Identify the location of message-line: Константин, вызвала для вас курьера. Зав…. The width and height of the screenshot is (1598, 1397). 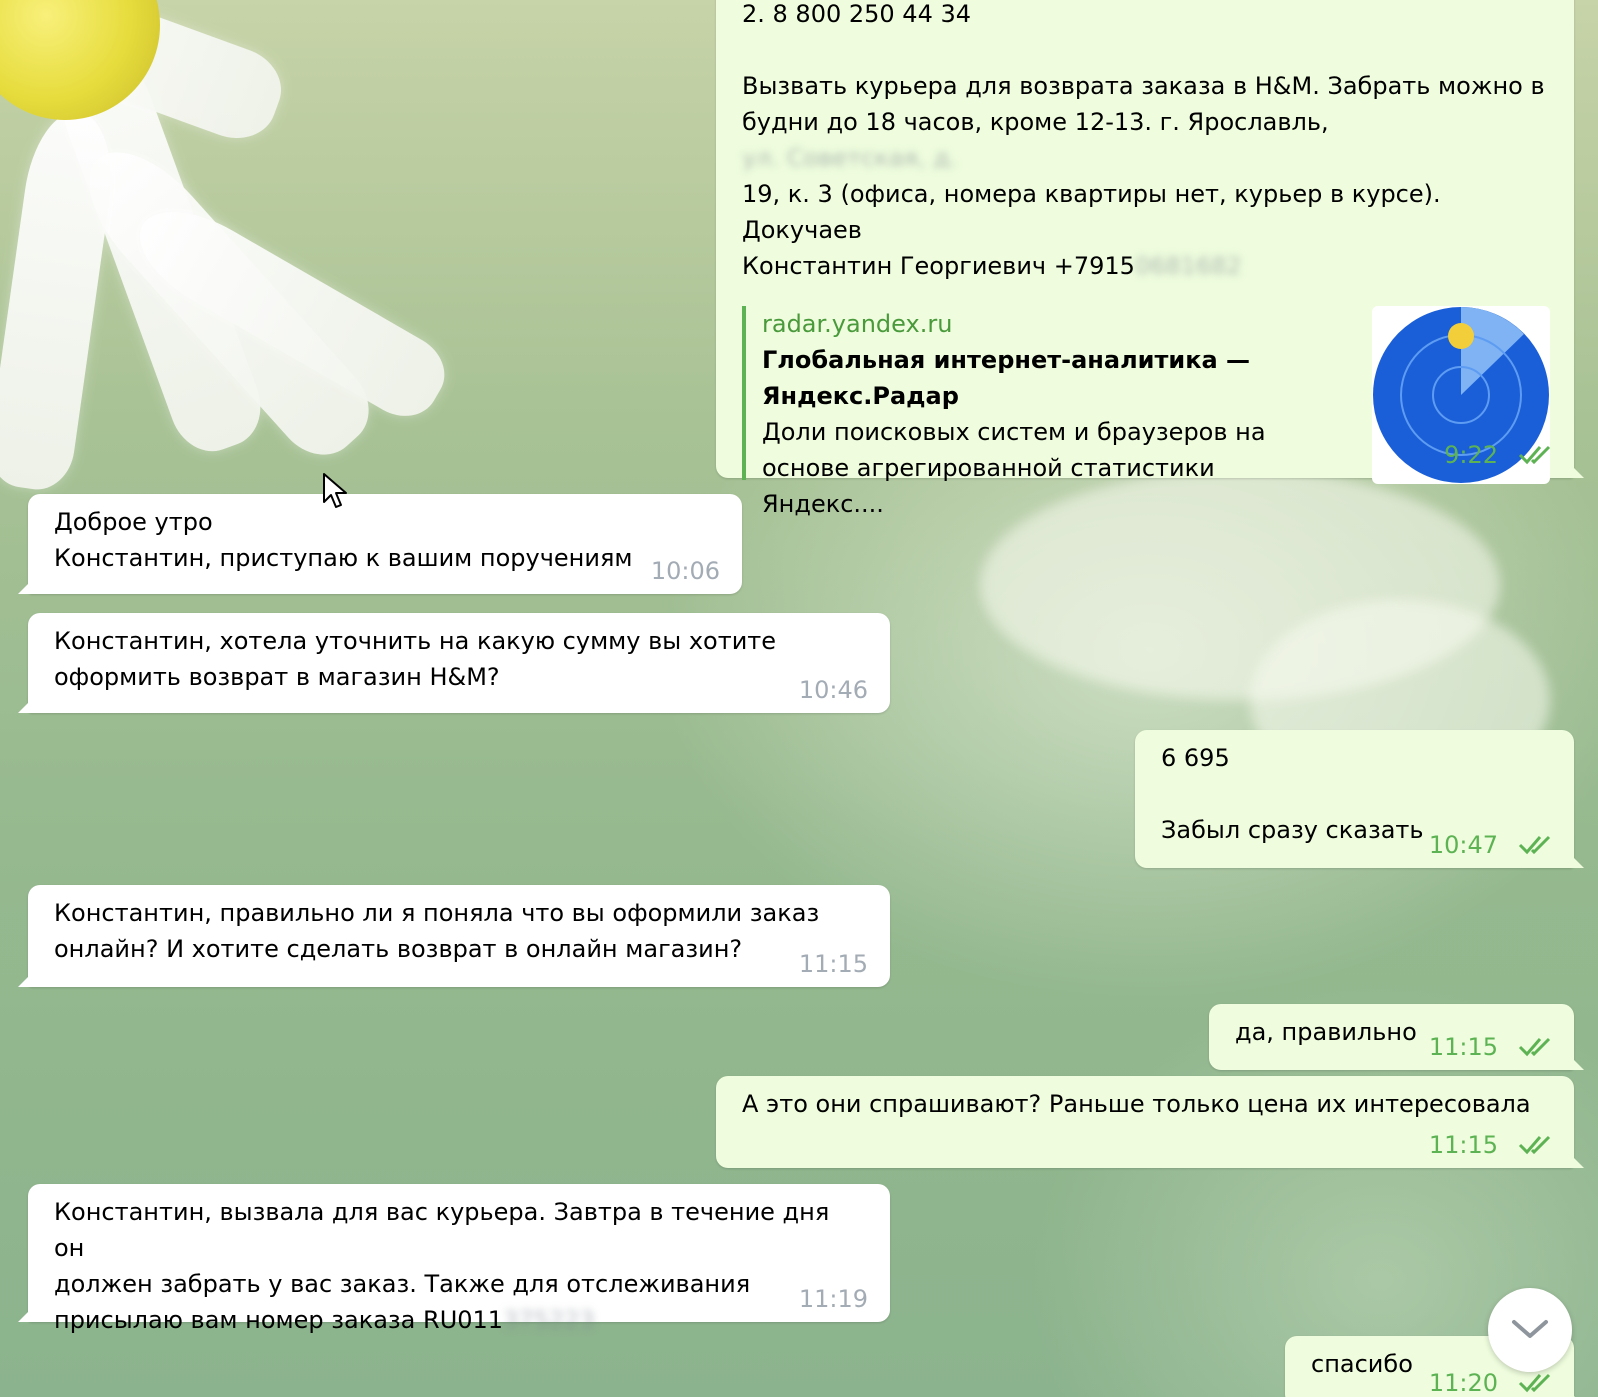
(442, 1230).